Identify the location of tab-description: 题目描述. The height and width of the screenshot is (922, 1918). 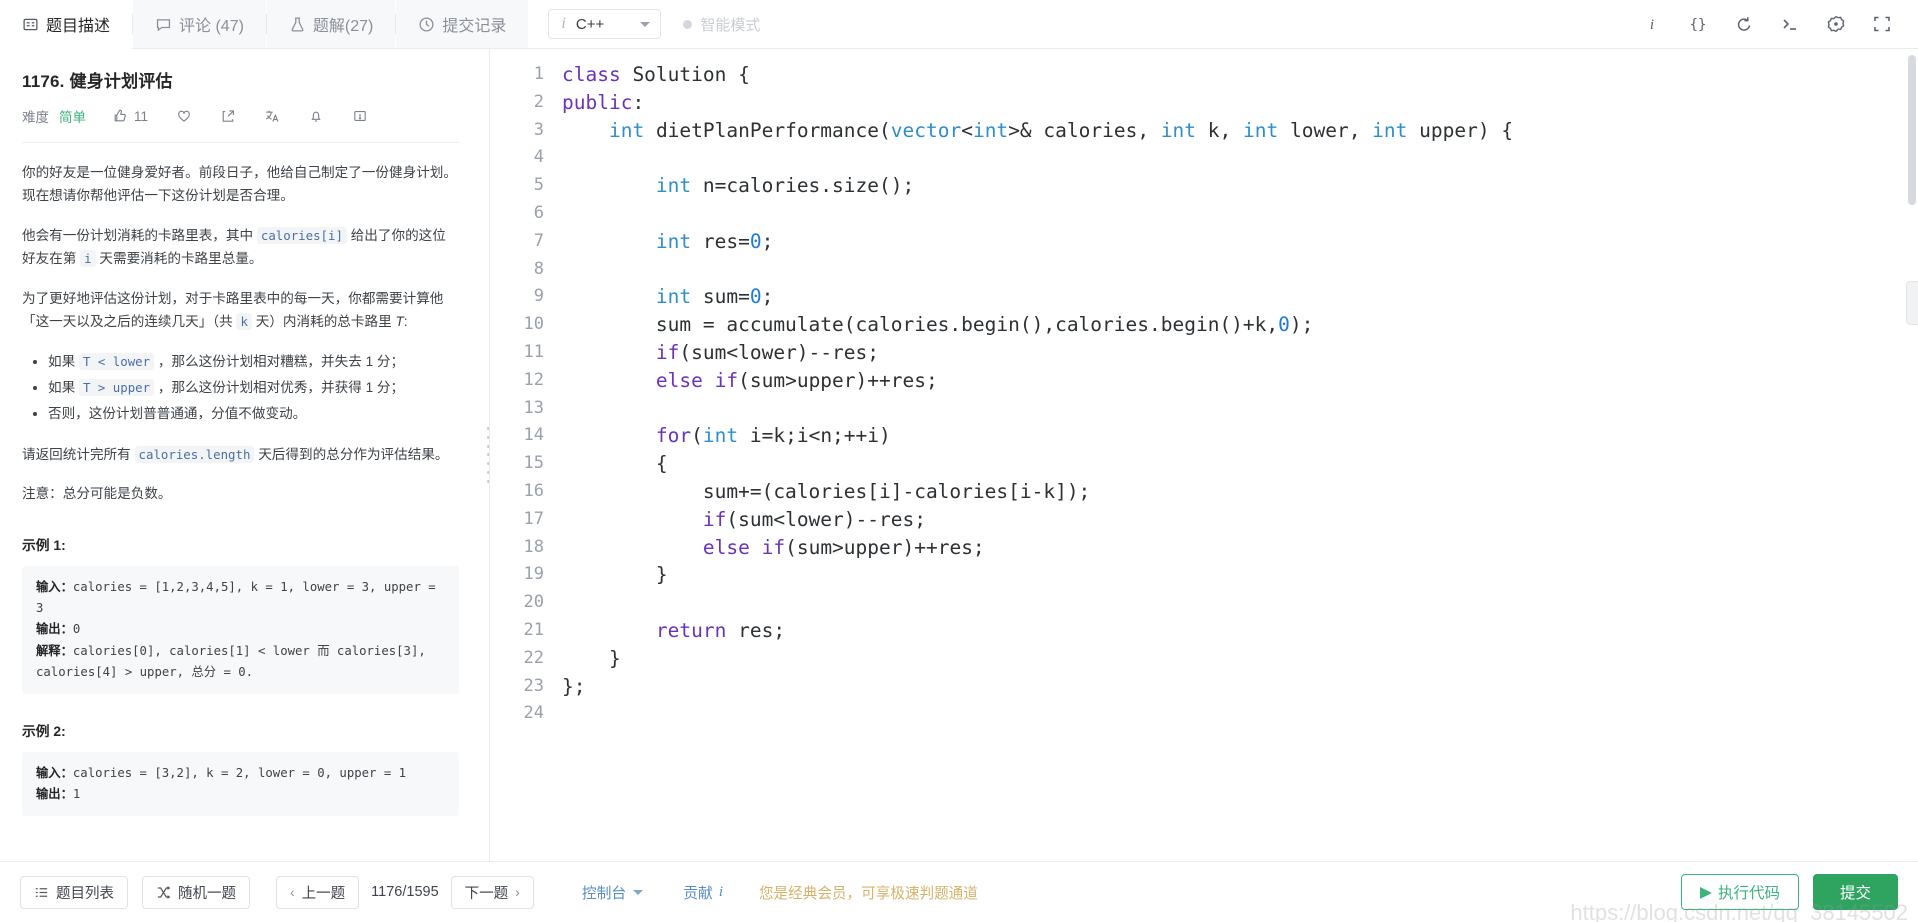
(66, 24).